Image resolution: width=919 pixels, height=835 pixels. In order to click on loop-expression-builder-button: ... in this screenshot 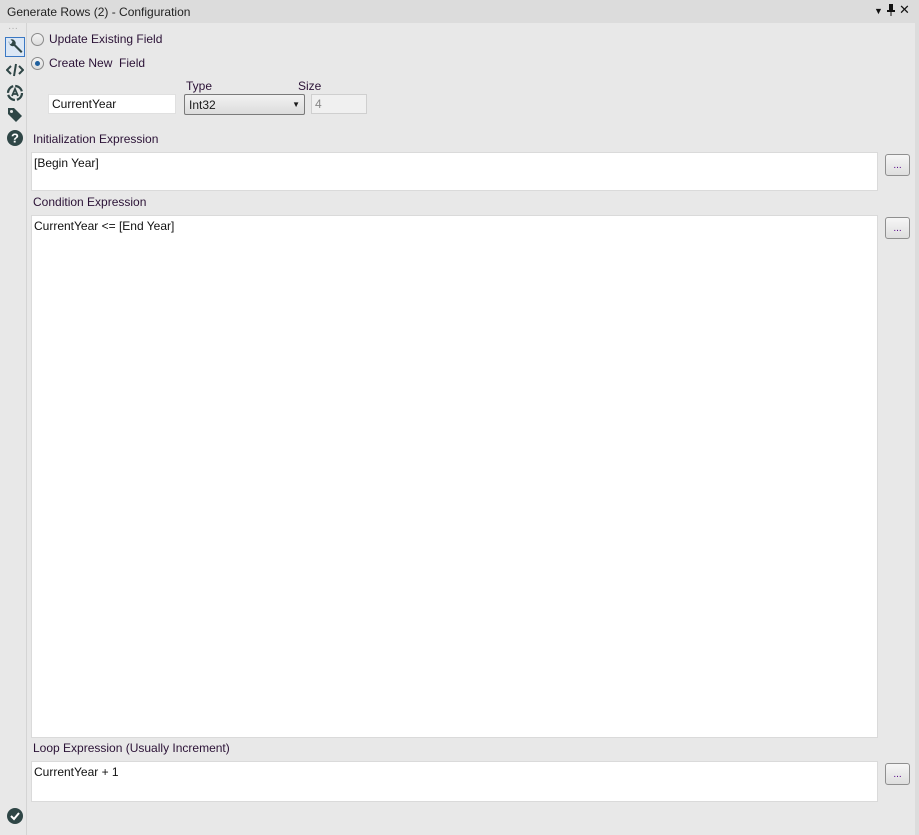, I will do `click(897, 774)`.